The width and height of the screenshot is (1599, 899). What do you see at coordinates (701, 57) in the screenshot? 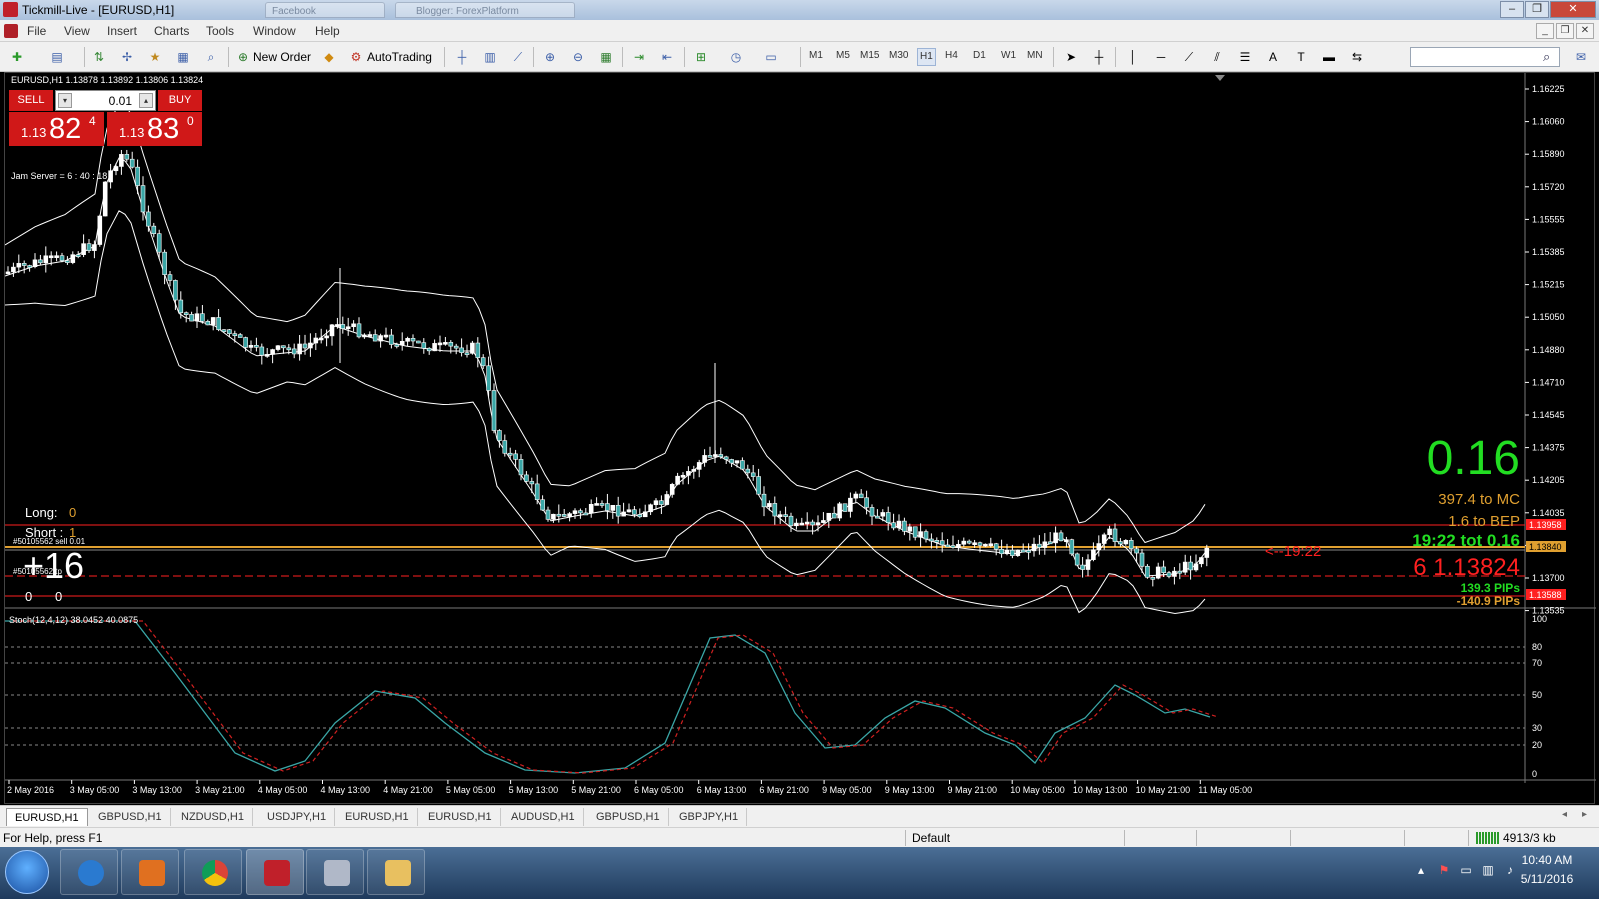
I see `indicators-icon: ⊞` at bounding box center [701, 57].